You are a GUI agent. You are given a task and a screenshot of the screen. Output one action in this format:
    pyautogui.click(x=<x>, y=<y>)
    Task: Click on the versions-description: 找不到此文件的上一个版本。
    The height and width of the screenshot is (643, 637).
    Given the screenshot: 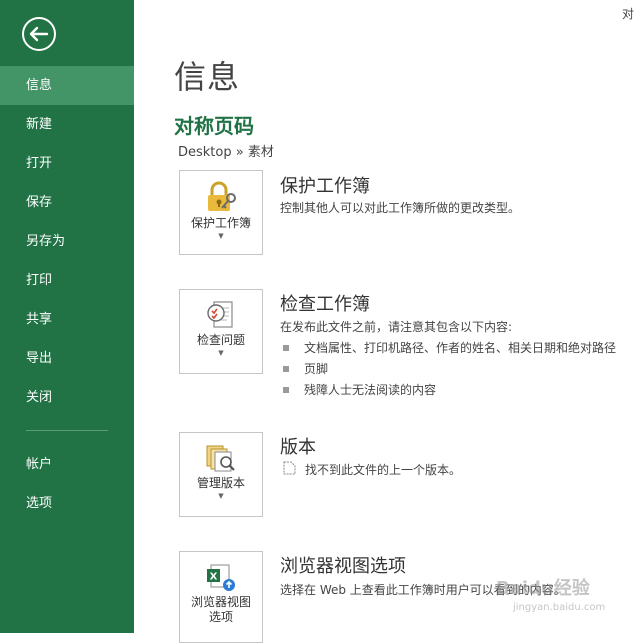 What is the action you would take?
    pyautogui.click(x=383, y=470)
    